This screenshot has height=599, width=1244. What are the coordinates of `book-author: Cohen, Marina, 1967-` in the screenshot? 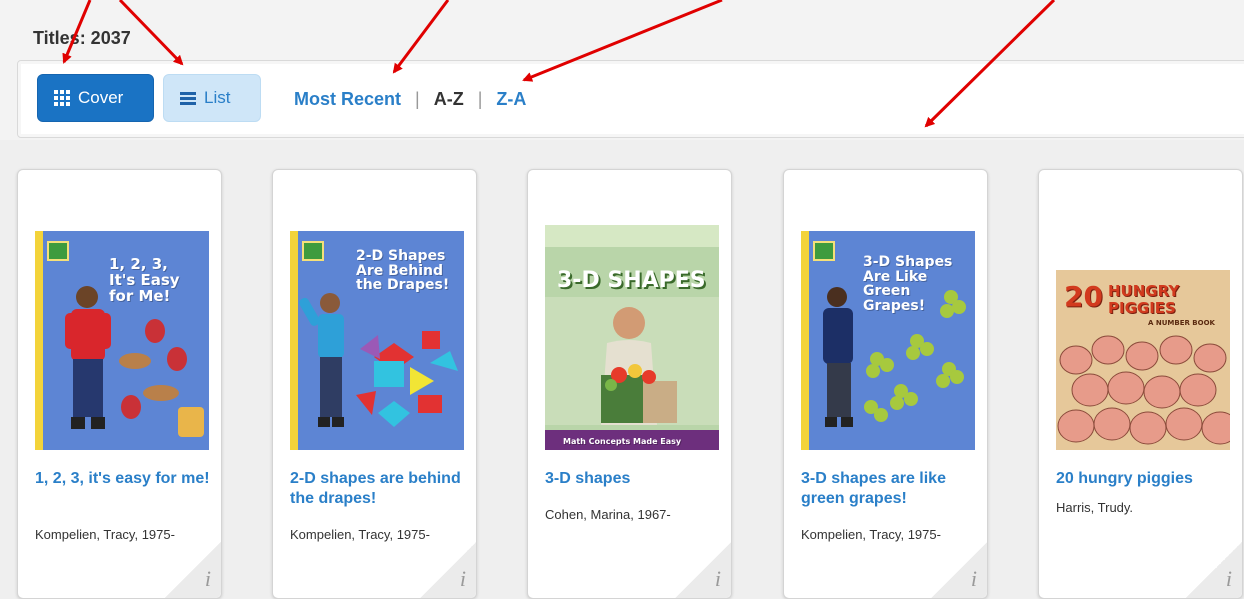 It's located at (608, 514).